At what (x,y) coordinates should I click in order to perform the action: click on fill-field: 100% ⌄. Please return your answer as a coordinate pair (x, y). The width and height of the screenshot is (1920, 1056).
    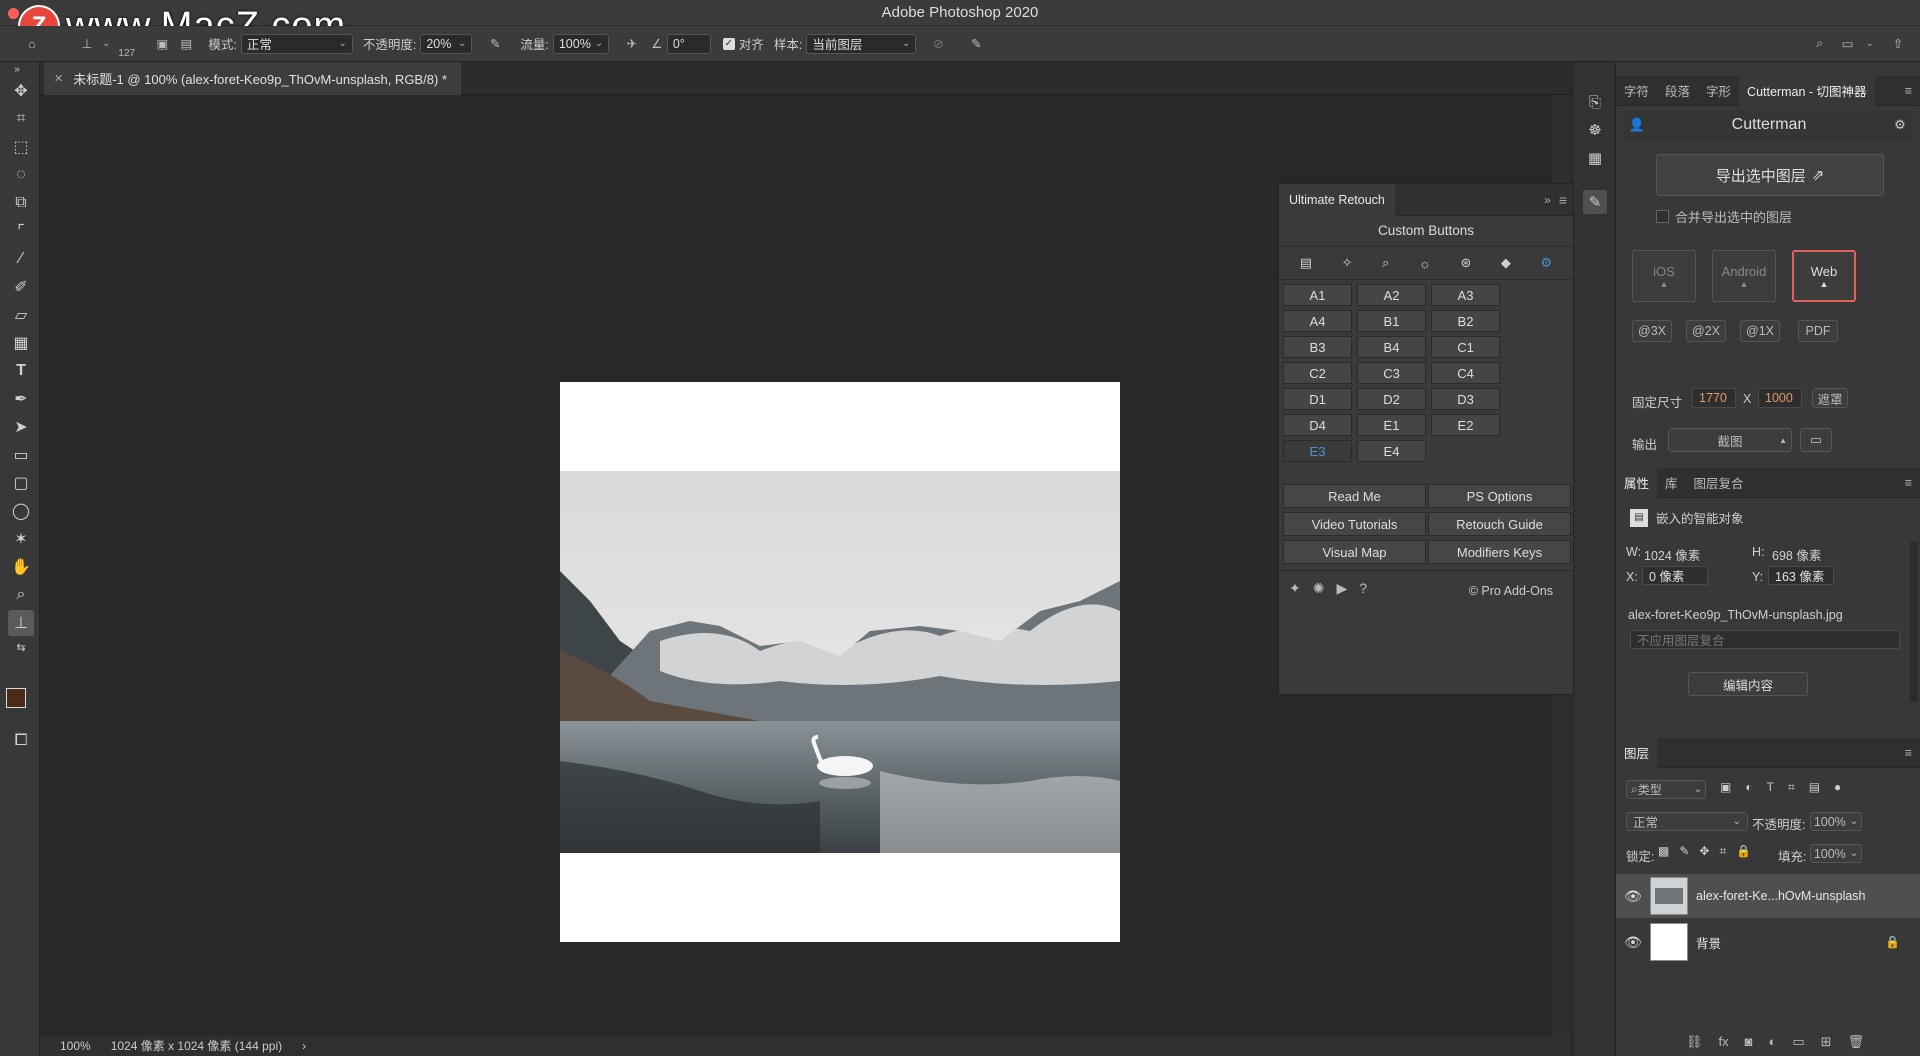
    Looking at the image, I should click on (1836, 853).